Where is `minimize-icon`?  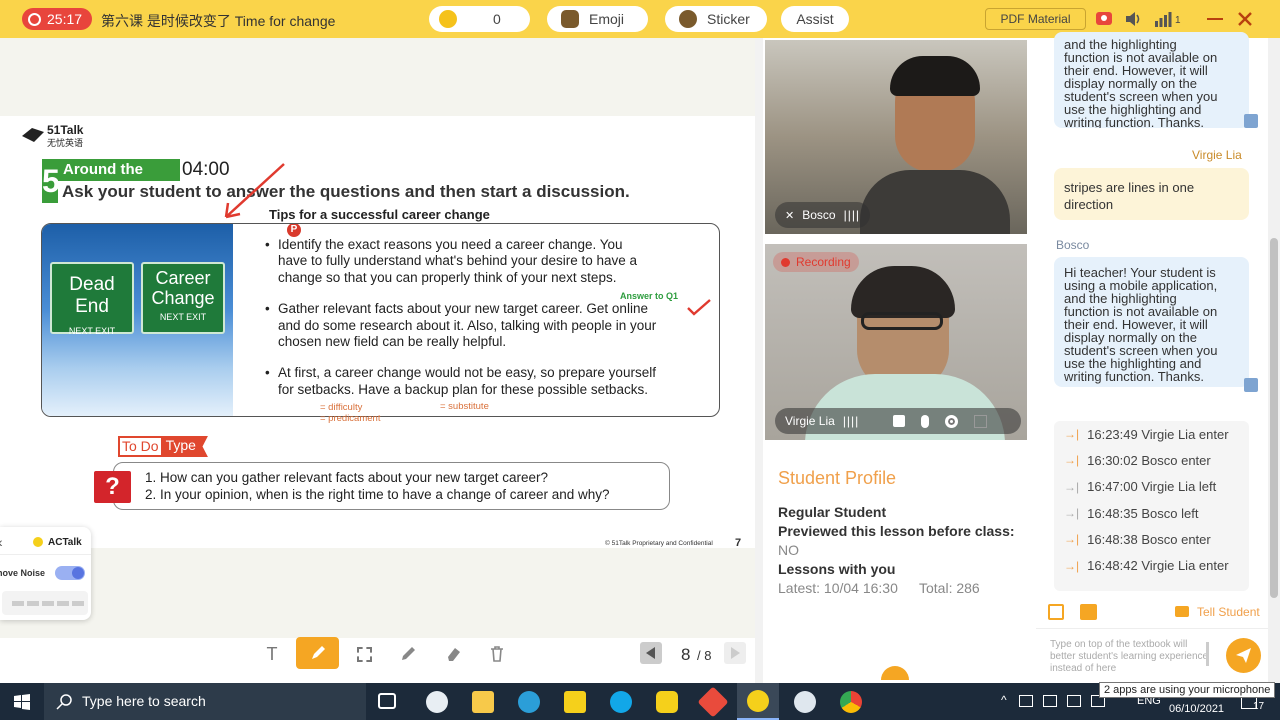
minimize-icon is located at coordinates (1215, 19).